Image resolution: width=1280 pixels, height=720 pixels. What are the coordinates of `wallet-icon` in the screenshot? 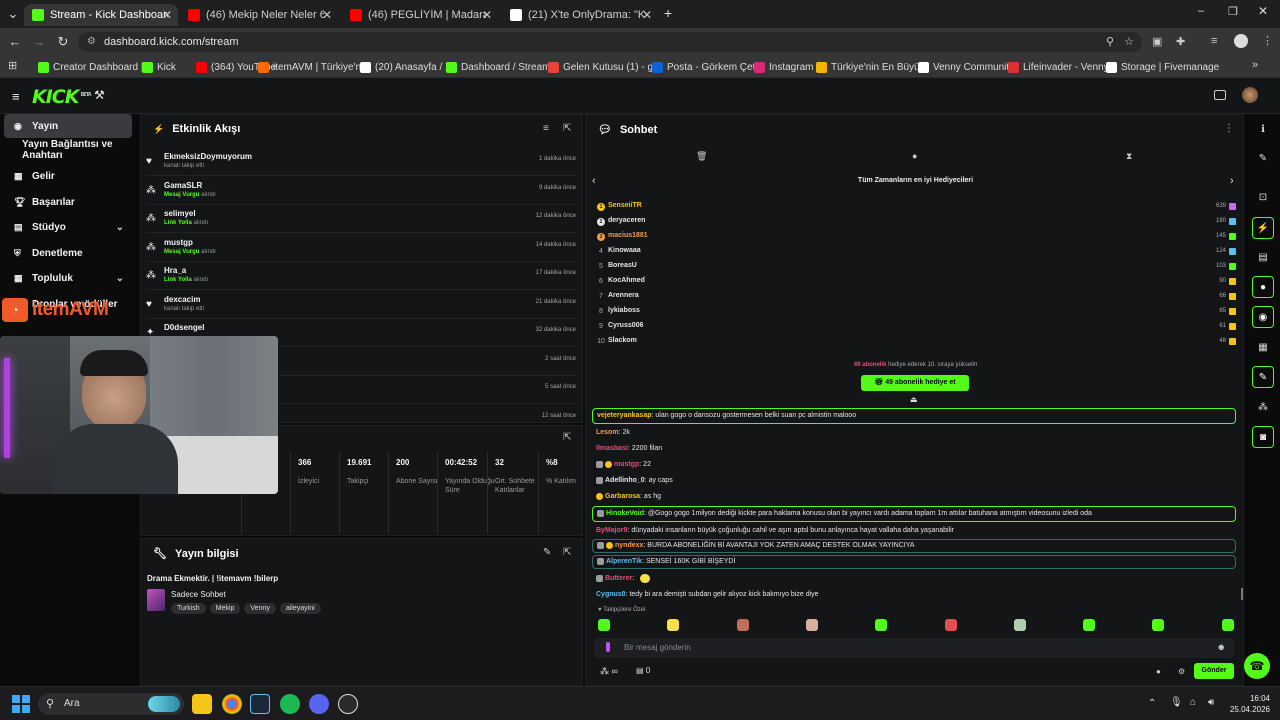 It's located at (1220, 95).